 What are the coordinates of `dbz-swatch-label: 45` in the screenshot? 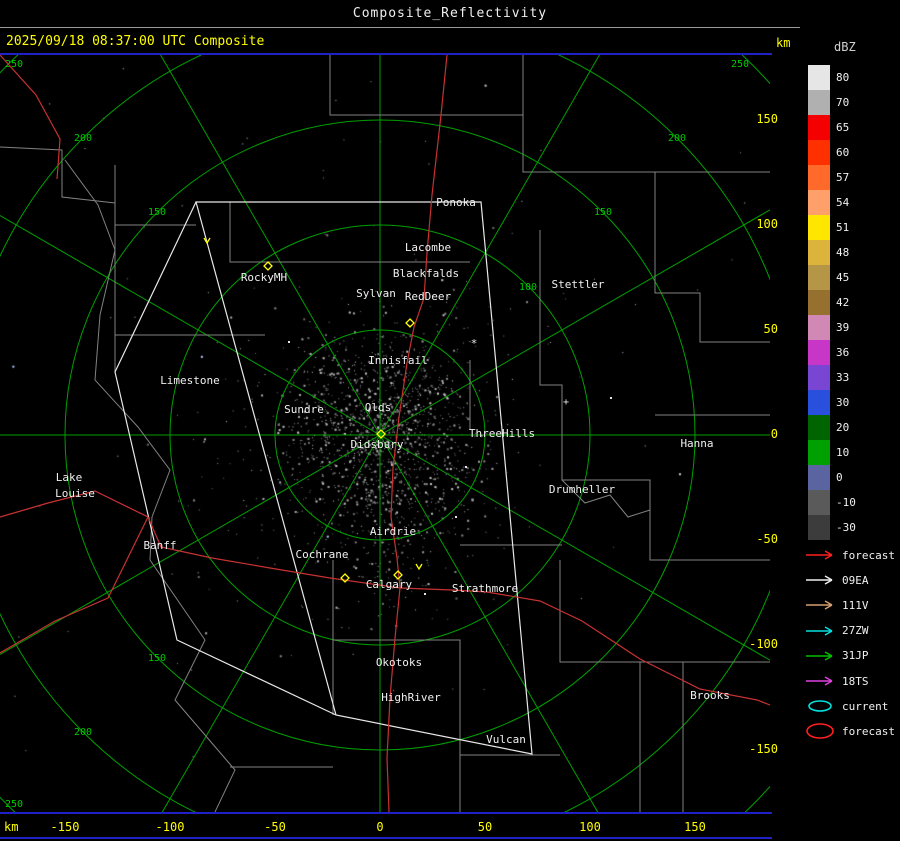 It's located at (843, 277).